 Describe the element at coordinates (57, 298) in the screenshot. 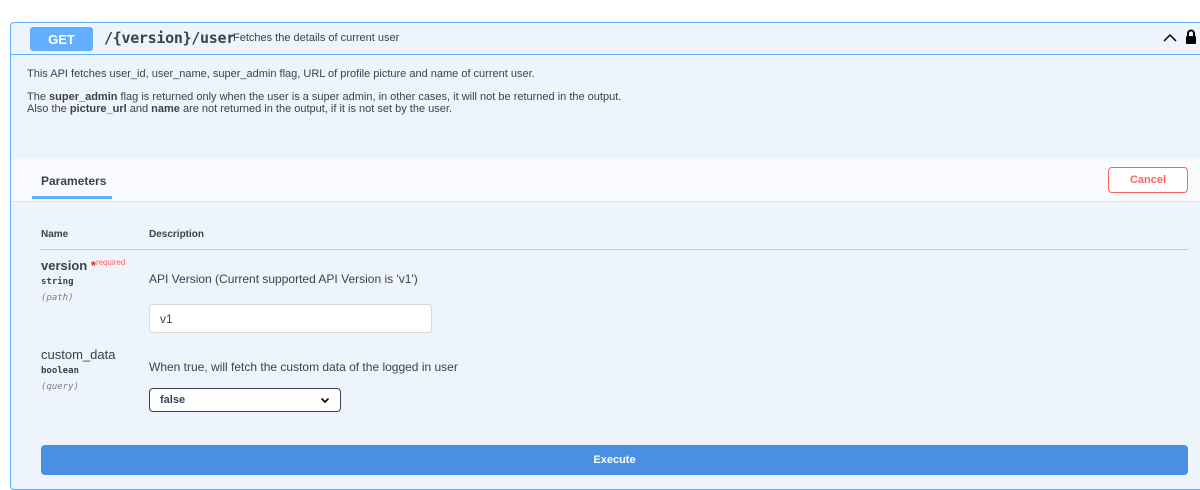

I see `param-location-version: (path)` at that location.